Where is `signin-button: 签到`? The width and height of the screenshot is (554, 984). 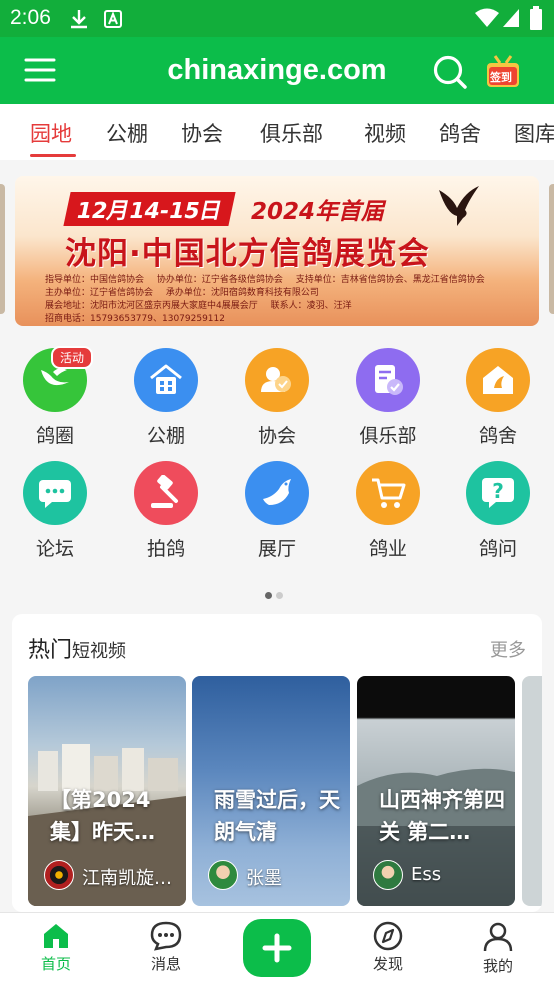
signin-button: 签到 is located at coordinates (503, 72).